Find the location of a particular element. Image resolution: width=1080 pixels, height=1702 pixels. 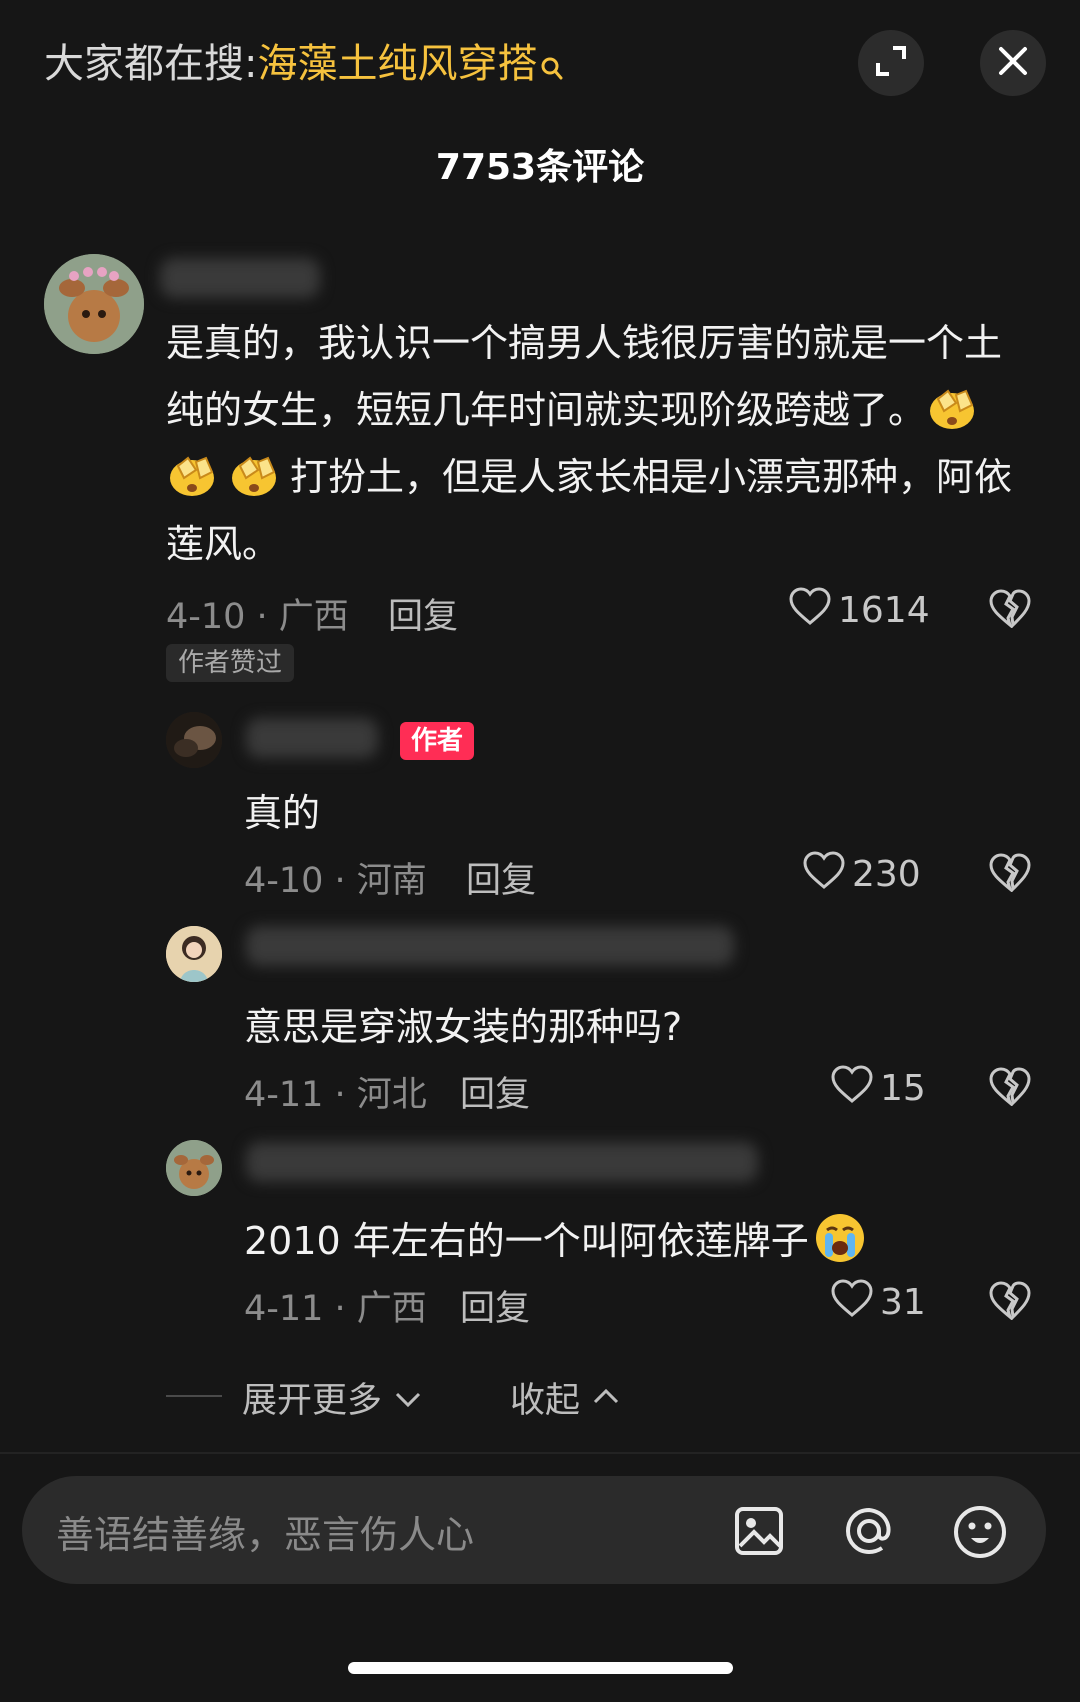

image-button is located at coordinates (759, 1533).